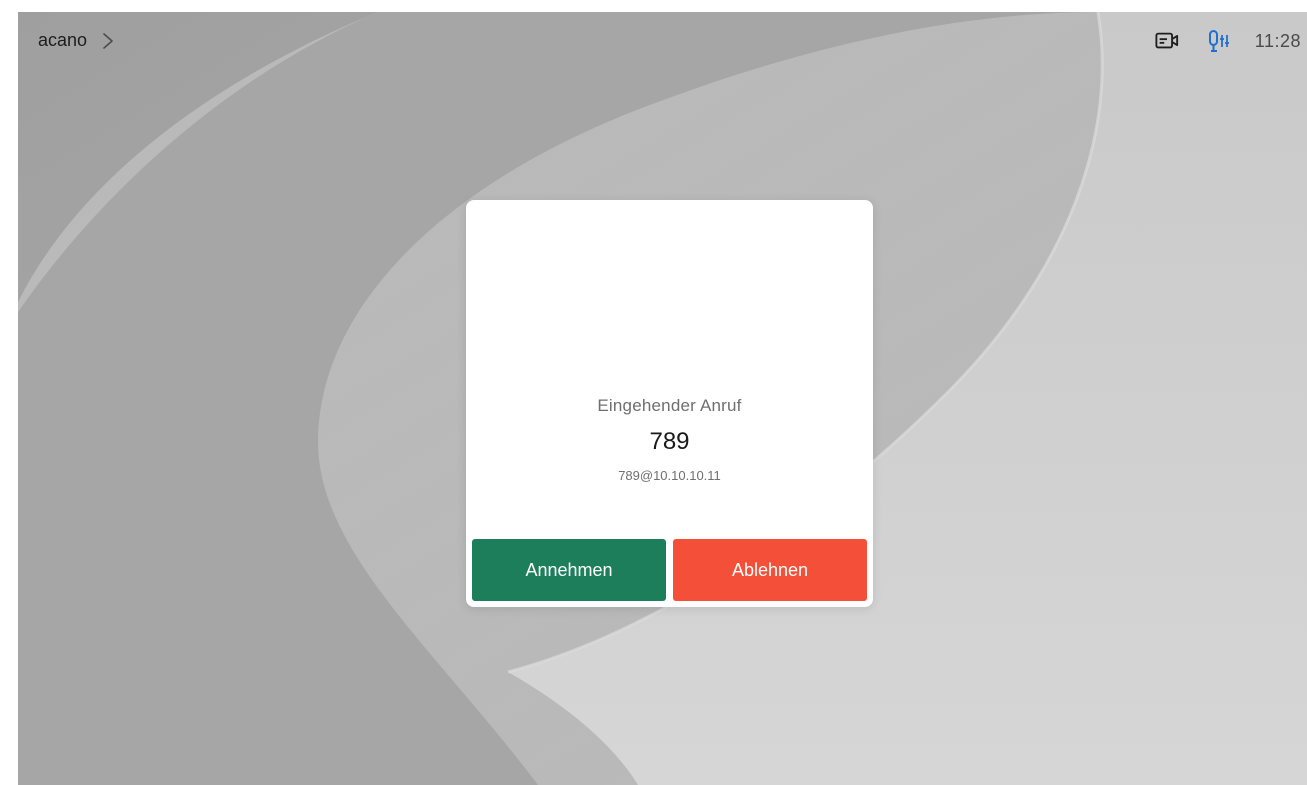 The height and width of the screenshot is (785, 1307). I want to click on call-actions: Annehmen Ablehnen, so click(669, 570).